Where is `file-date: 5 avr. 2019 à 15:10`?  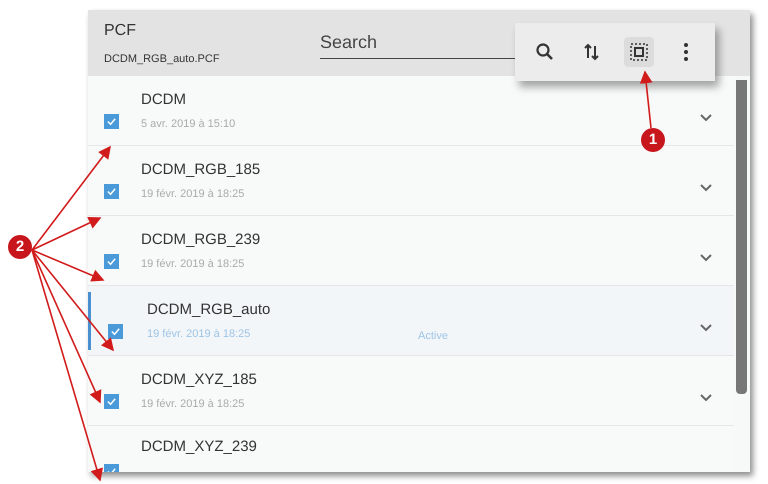 file-date: 5 avr. 2019 à 15:10 is located at coordinates (188, 124).